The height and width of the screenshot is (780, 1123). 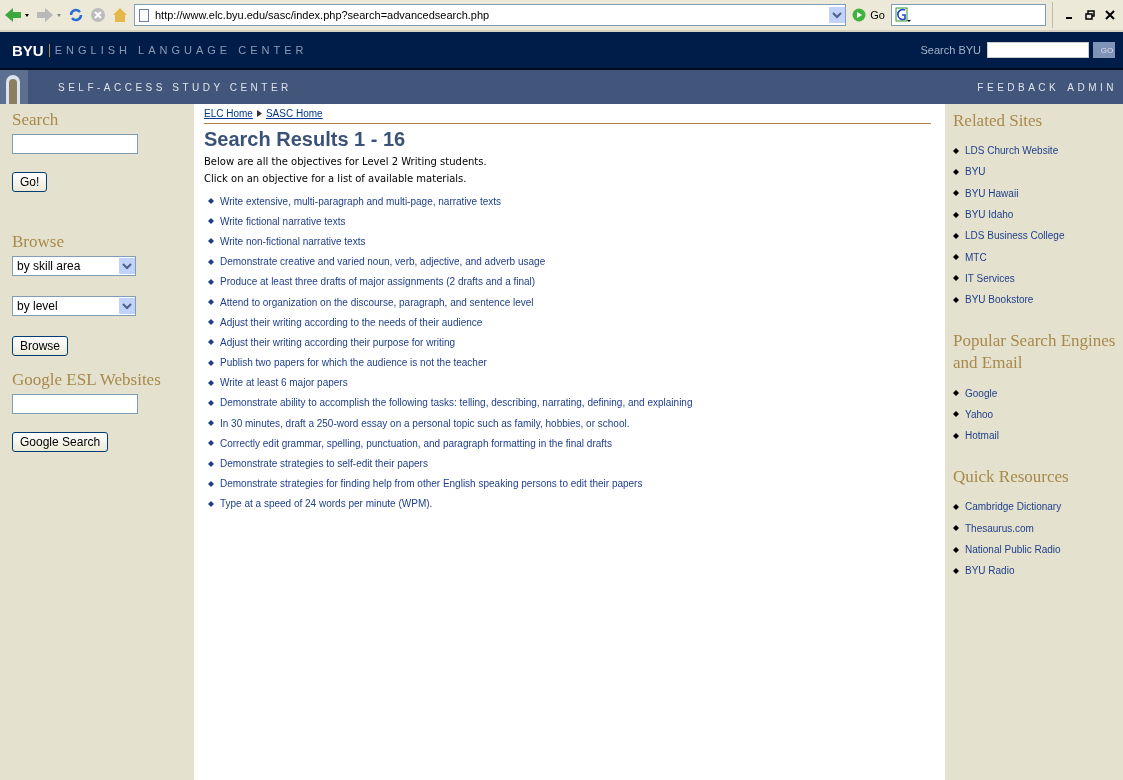 What do you see at coordinates (28, 50) in the screenshot?
I see `brand-logo: BYU` at bounding box center [28, 50].